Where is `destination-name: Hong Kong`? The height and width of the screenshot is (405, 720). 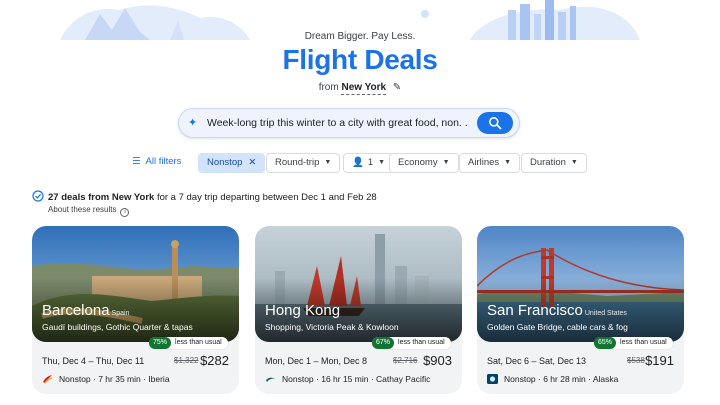
destination-name: Hong Kong is located at coordinates (302, 310).